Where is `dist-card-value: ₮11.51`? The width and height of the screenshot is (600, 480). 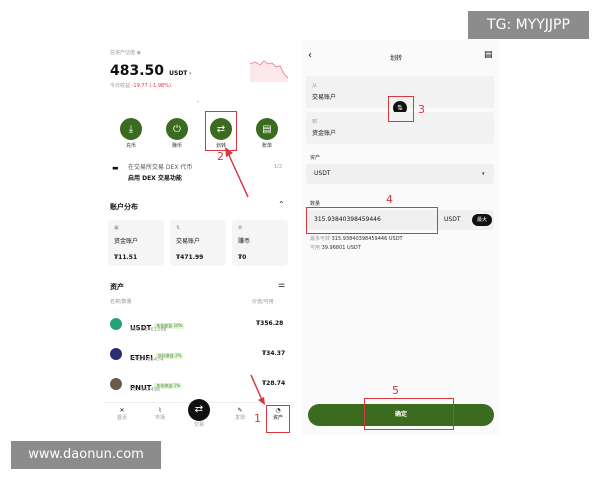 dist-card-value: ₮11.51 is located at coordinates (126, 257).